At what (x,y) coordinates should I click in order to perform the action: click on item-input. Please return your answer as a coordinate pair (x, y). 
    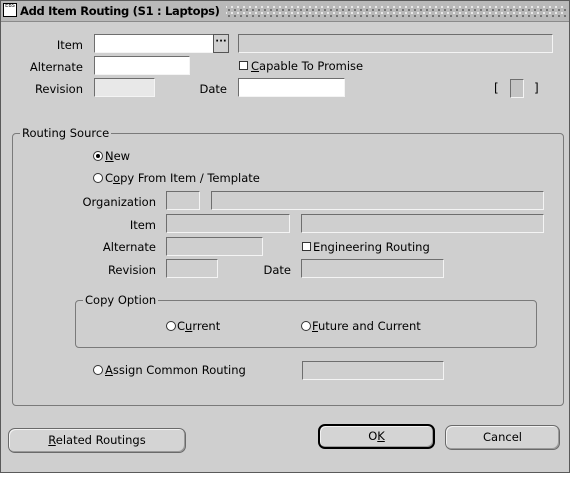
    Looking at the image, I should click on (154, 43).